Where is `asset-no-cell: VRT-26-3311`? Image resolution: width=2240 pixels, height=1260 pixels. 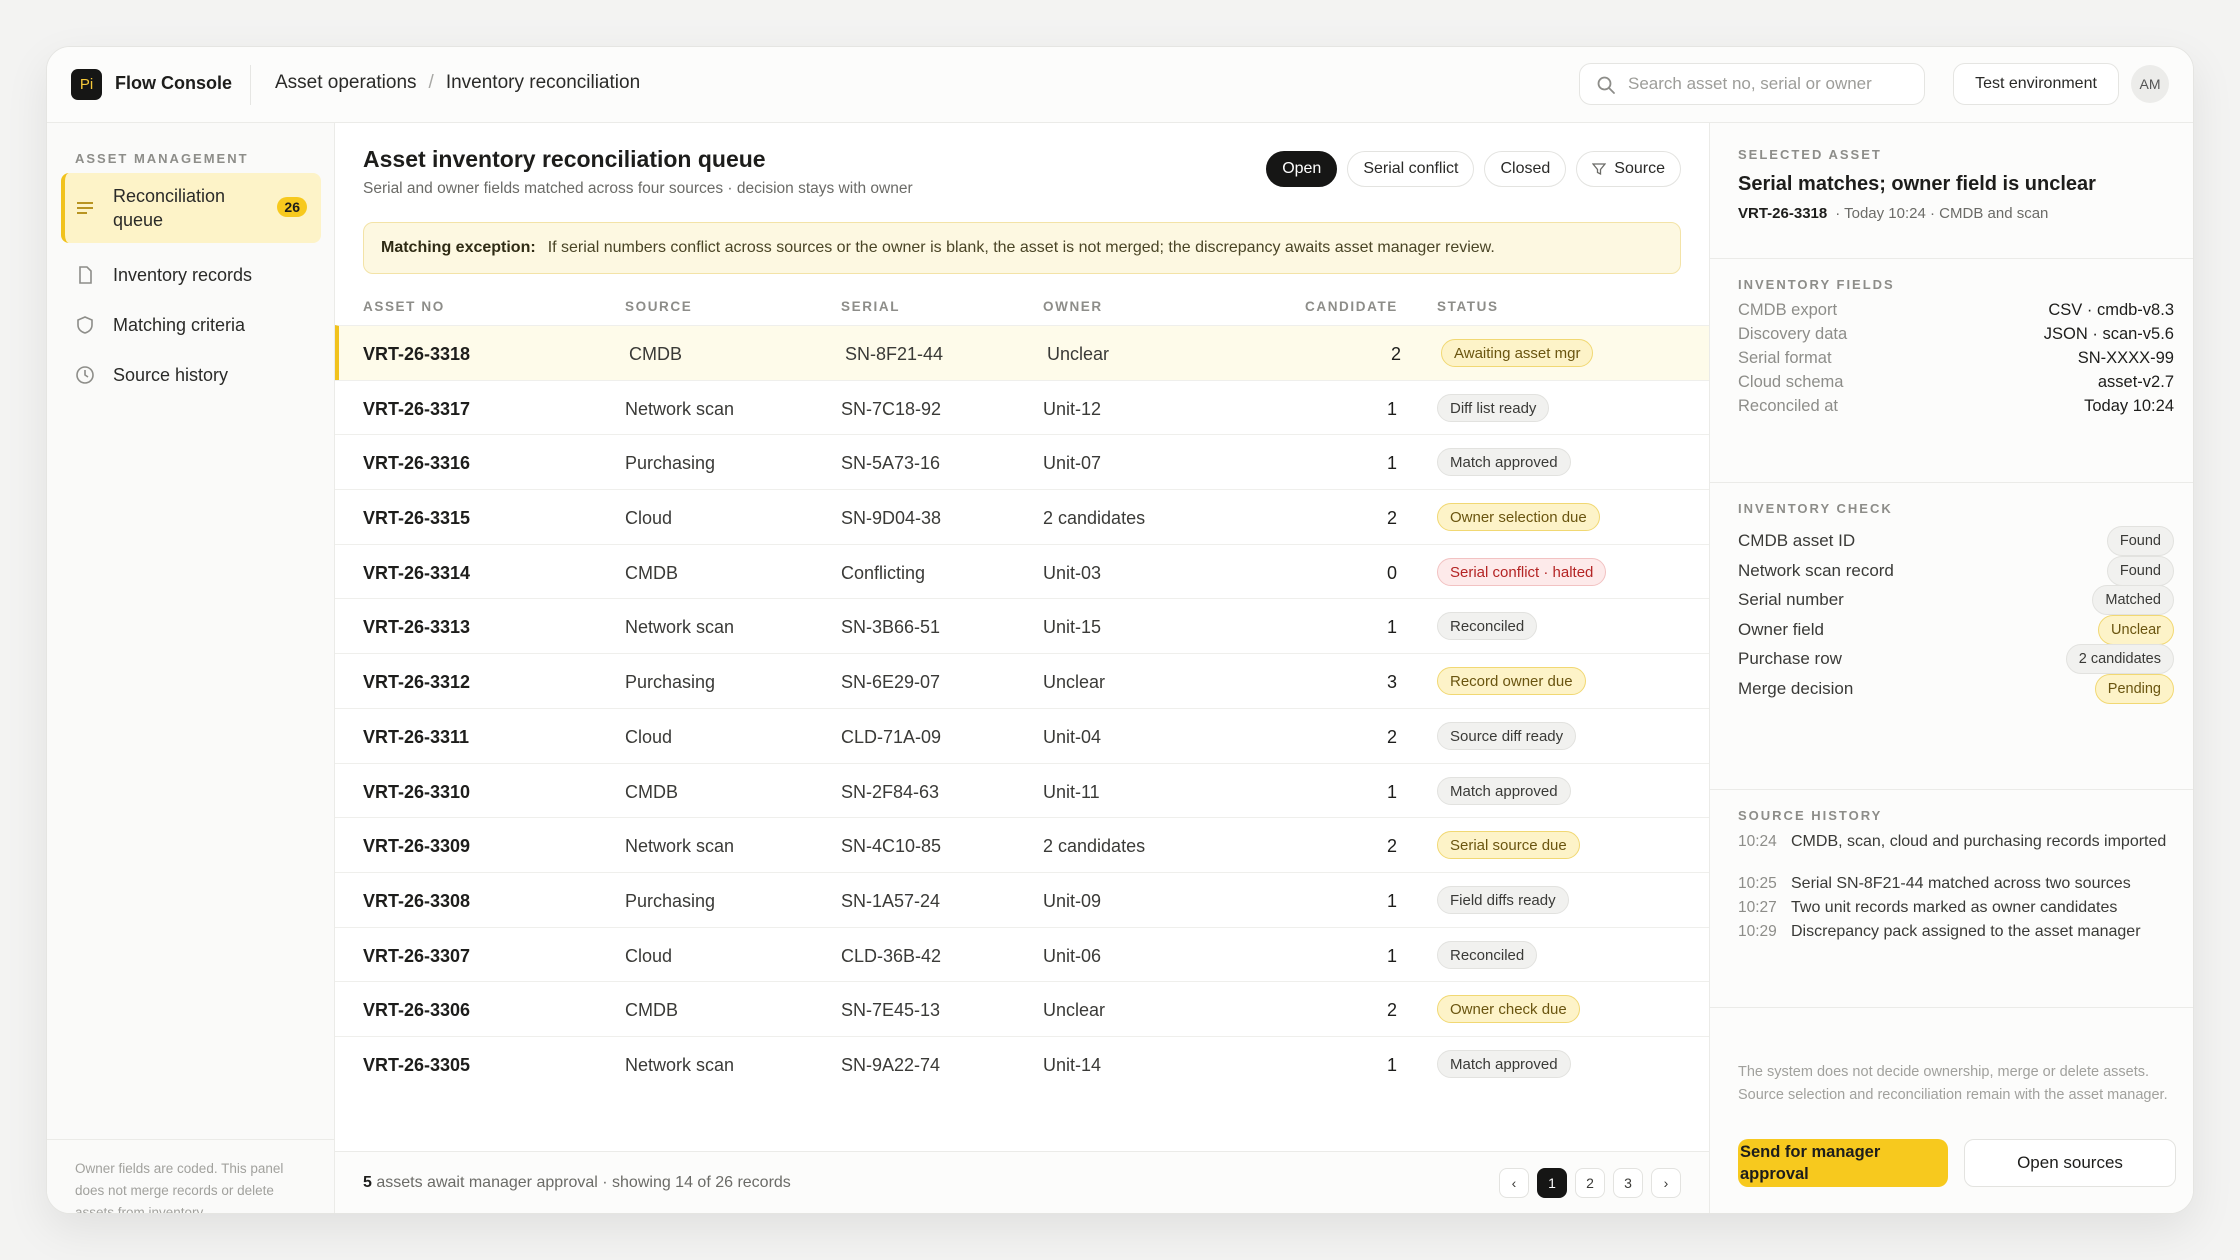
asset-no-cell: VRT-26-3311 is located at coordinates (416, 736).